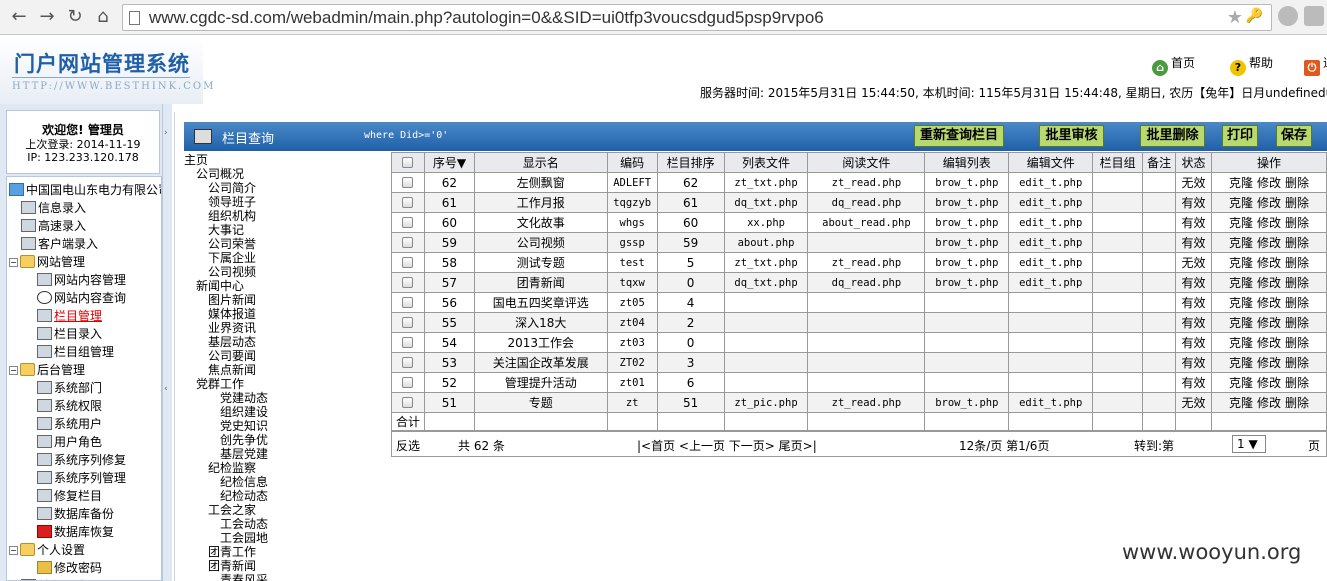  I want to click on tree-item: 用户角色, so click(69, 442).